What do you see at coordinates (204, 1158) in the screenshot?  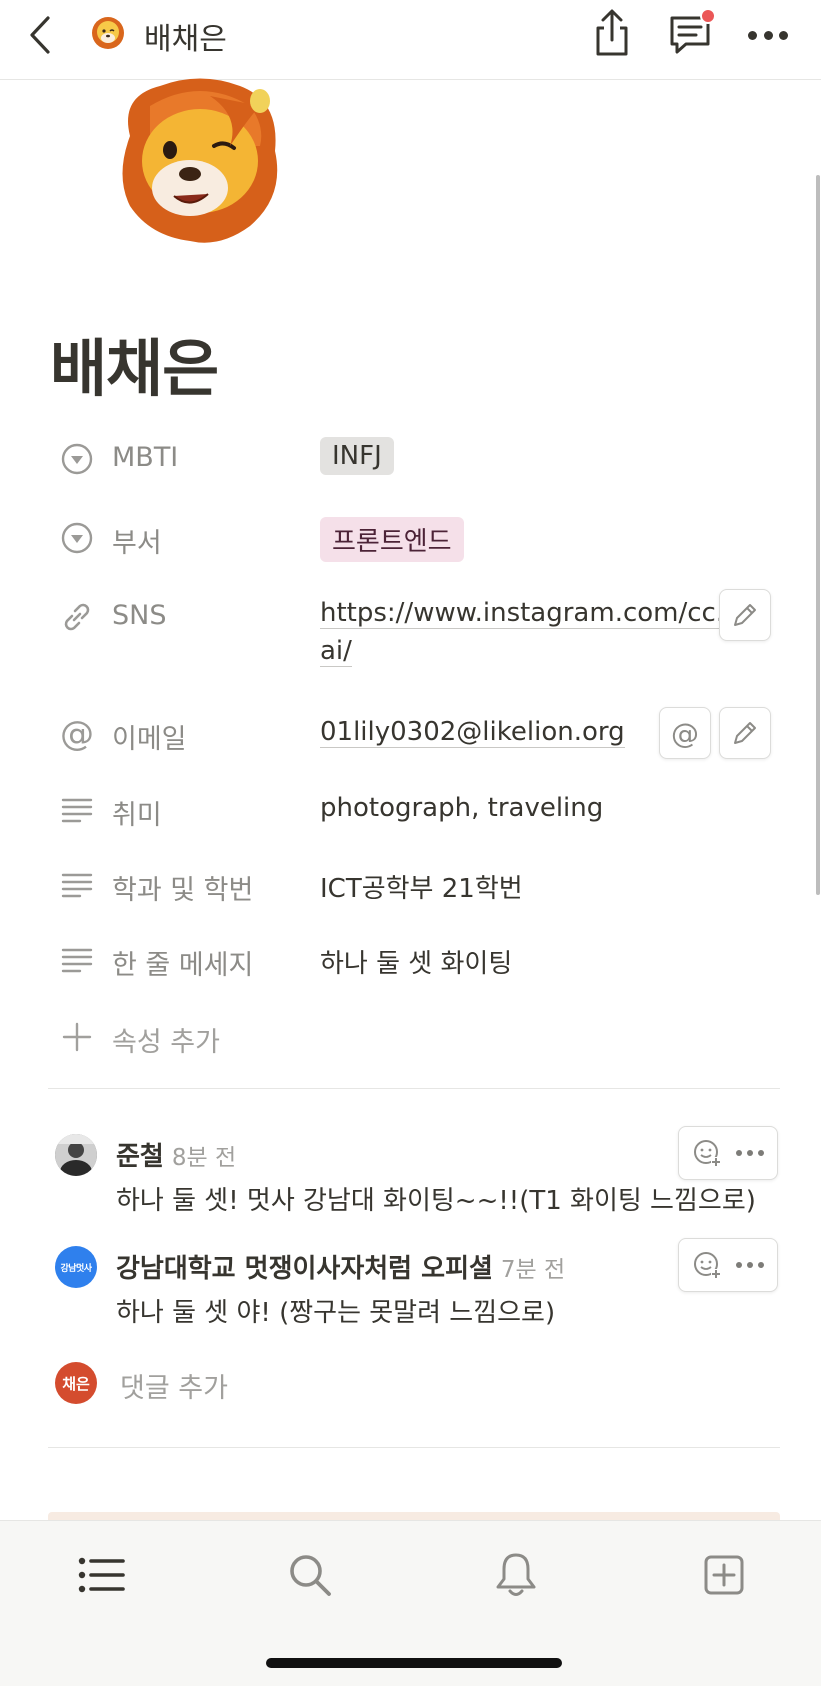 I see `comment-time: 8분 전` at bounding box center [204, 1158].